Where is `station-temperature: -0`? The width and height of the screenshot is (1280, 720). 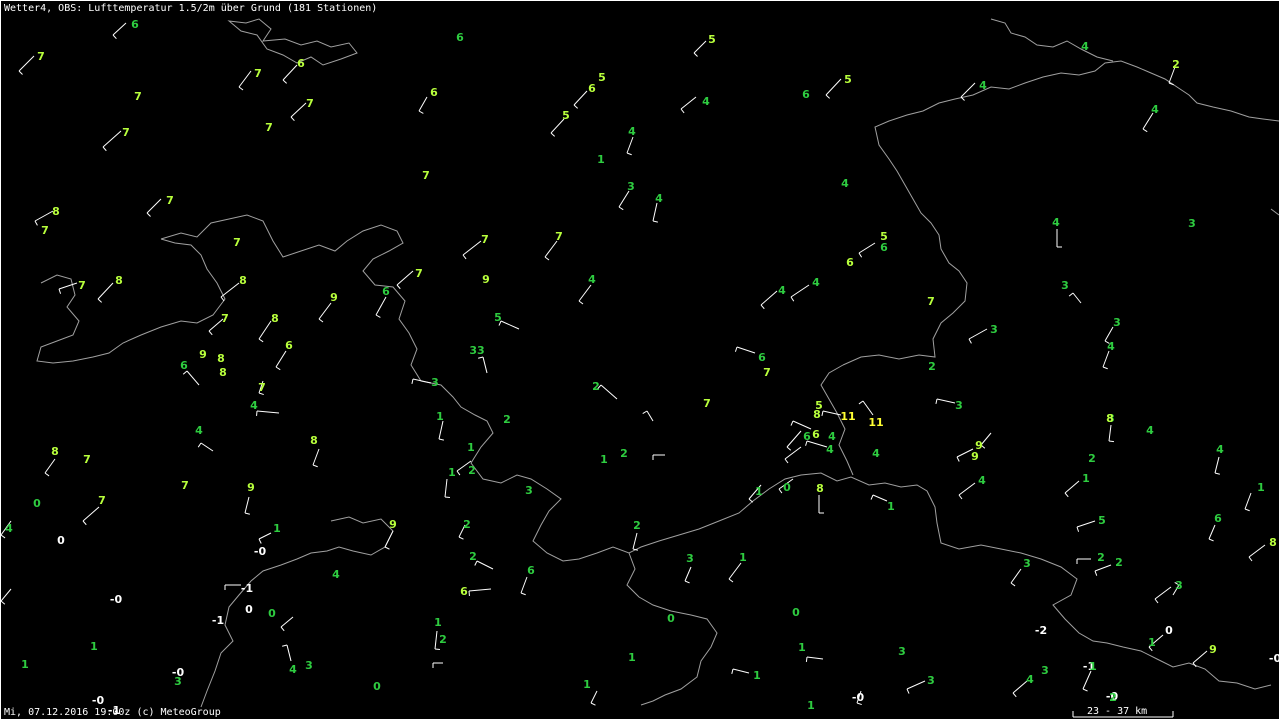
station-temperature: -0 is located at coordinates (858, 697).